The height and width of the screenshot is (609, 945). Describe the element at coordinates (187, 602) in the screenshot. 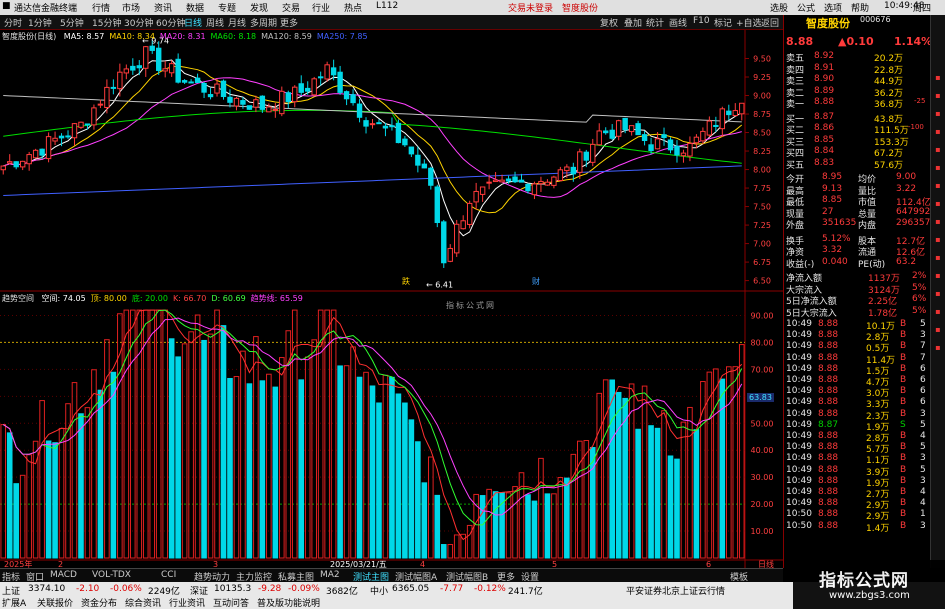

I see `quick-link-4: 行业资讯` at that location.